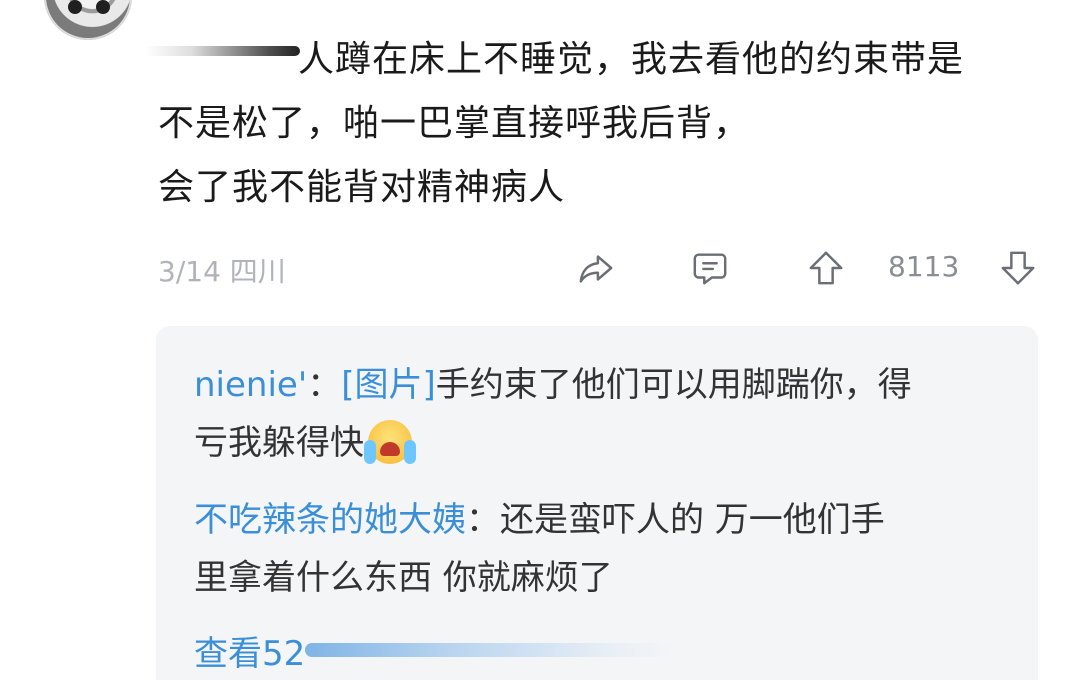 Image resolution: width=1070 pixels, height=680 pixels. I want to click on reply-text: 亏我躲得快, so click(279, 443).